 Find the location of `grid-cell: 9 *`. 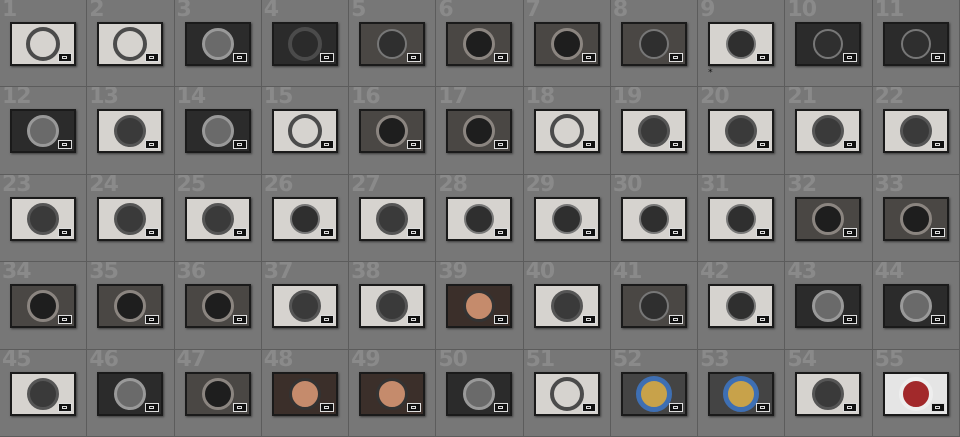

grid-cell: 9 * is located at coordinates (742, 44).